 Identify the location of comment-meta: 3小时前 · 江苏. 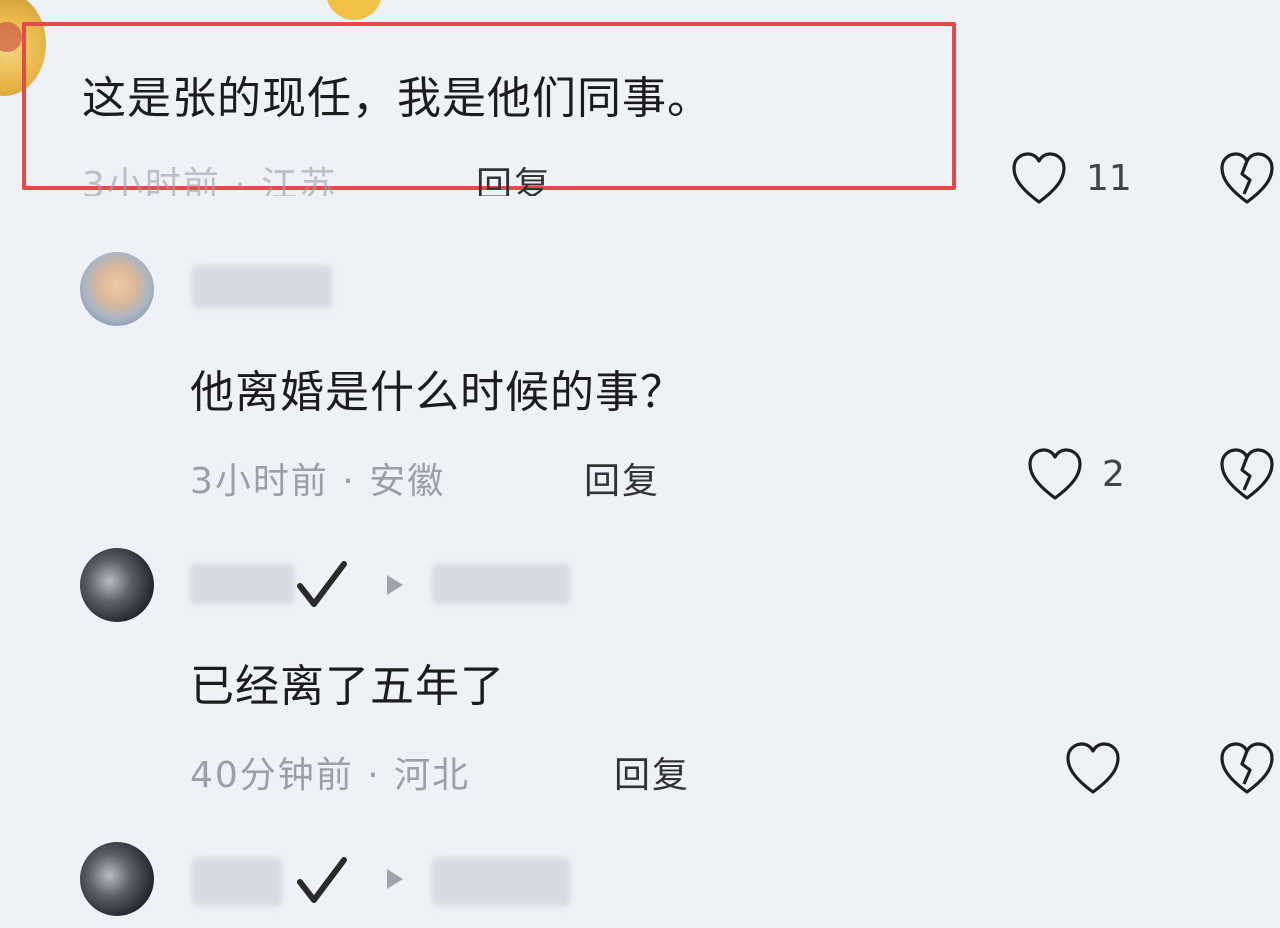
(210, 180).